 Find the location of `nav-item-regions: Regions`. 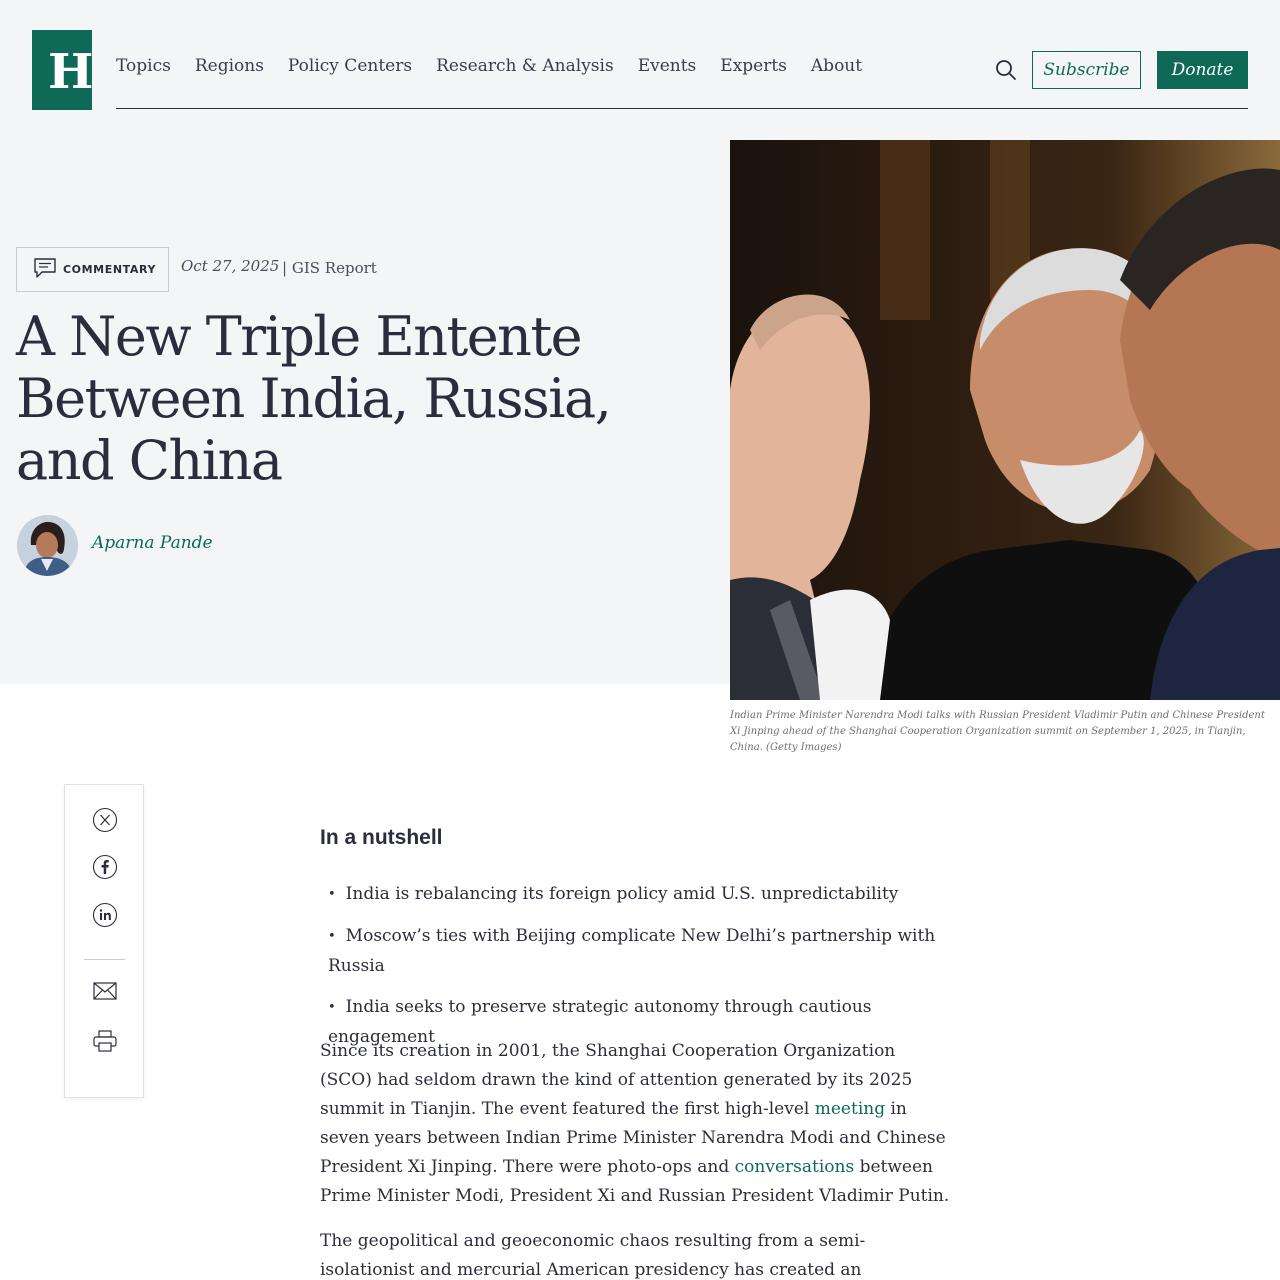

nav-item-regions: Regions is located at coordinates (229, 66).